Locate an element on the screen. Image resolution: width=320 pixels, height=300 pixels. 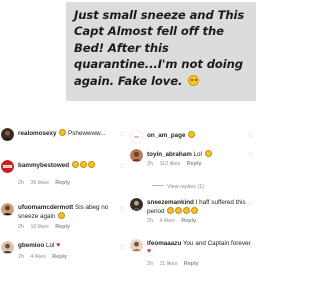
caption-line: Bed! After this is located at coordinates (121, 47).